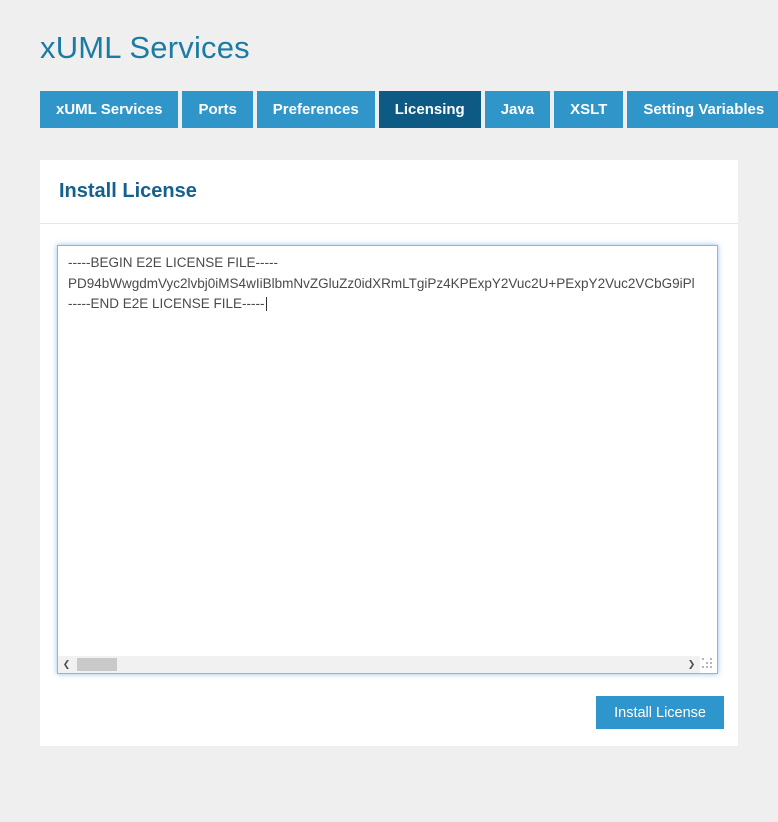  What do you see at coordinates (66, 664) in the screenshot?
I see `scroll-left-icon: ❮` at bounding box center [66, 664].